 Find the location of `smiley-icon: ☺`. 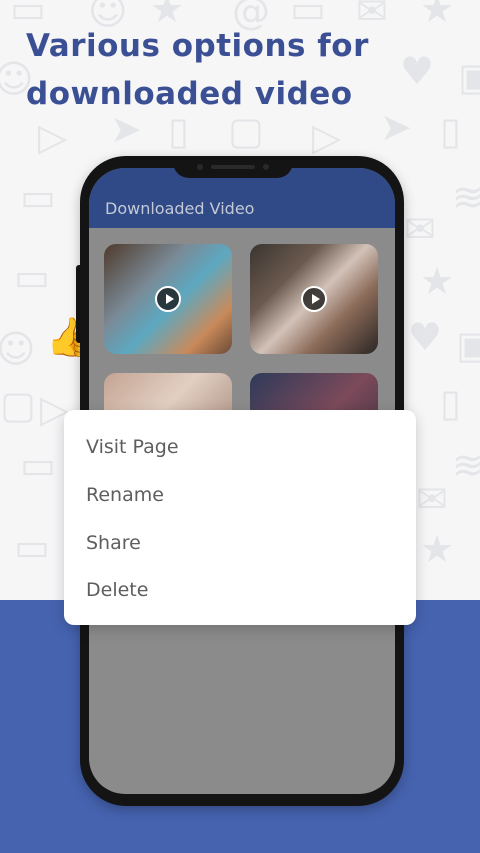

smiley-icon: ☺ is located at coordinates (18, 349).